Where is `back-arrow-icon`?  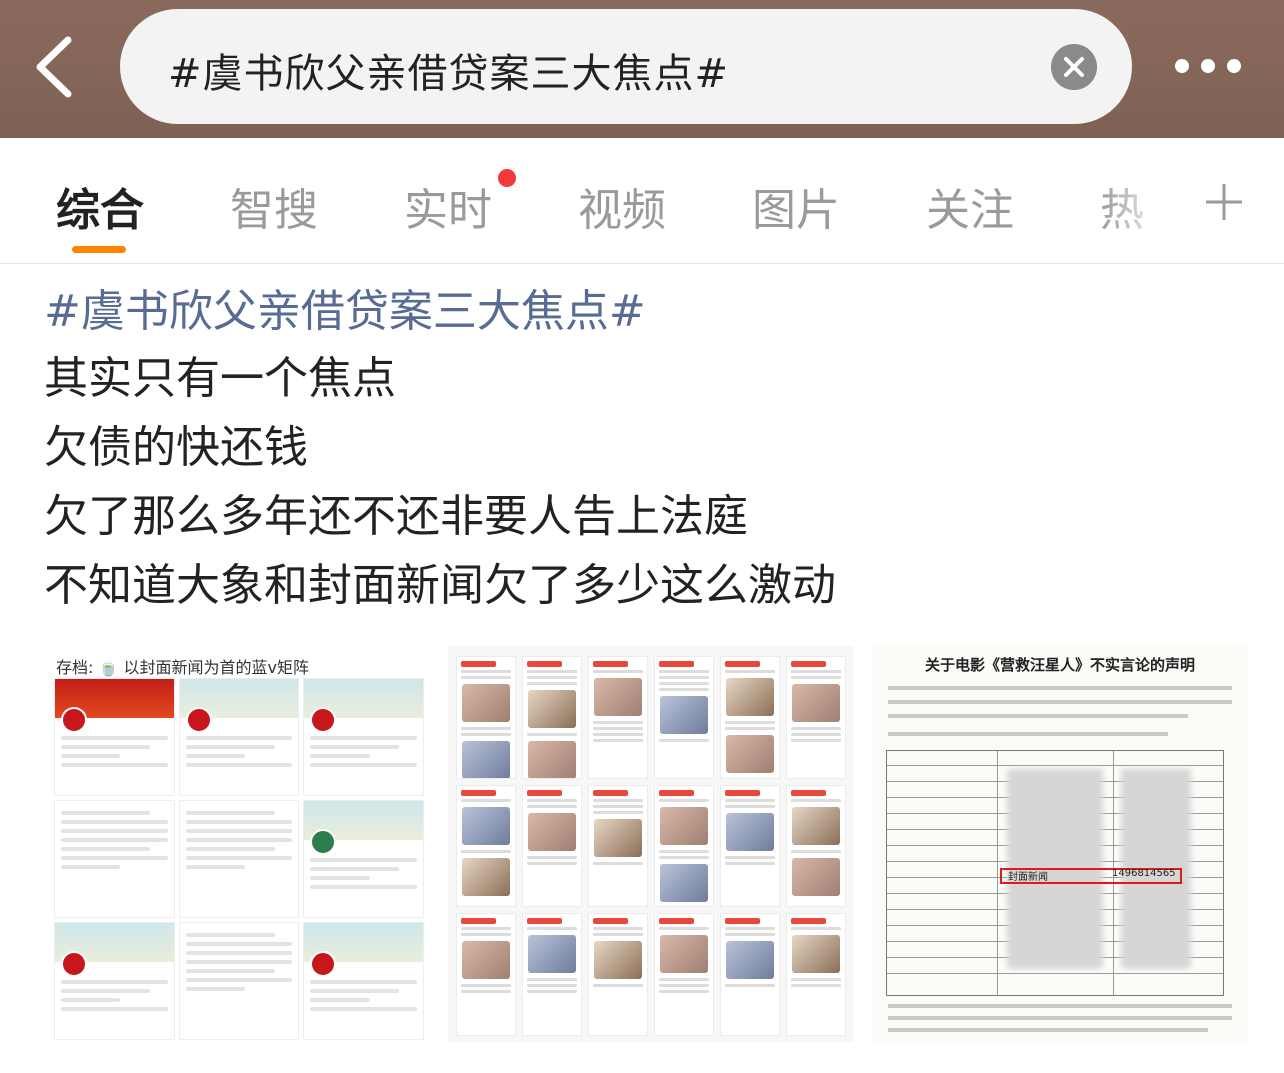
back-arrow-icon is located at coordinates (54, 67).